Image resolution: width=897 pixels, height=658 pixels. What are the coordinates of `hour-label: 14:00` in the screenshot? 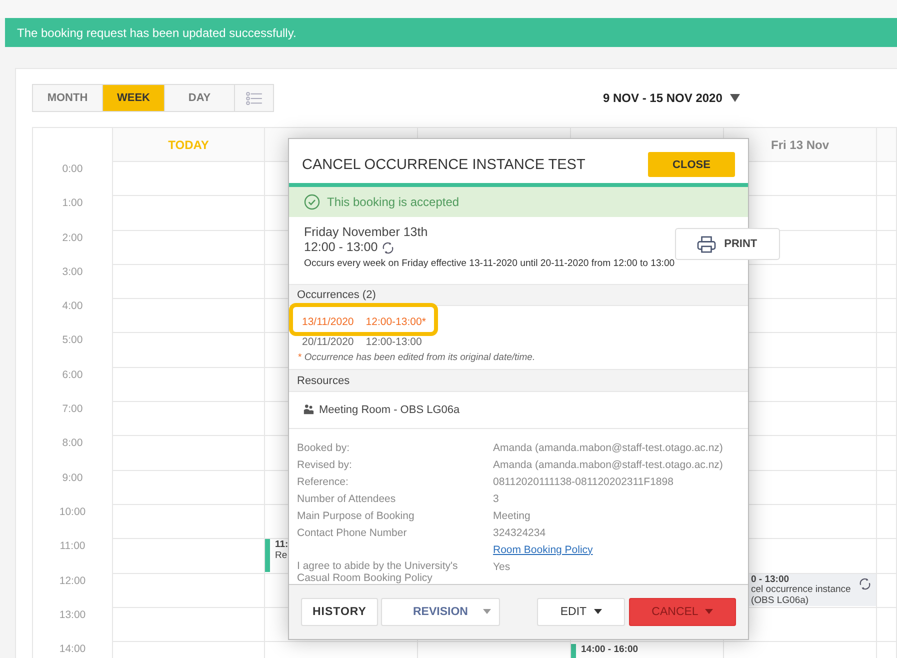 It's located at (73, 650).